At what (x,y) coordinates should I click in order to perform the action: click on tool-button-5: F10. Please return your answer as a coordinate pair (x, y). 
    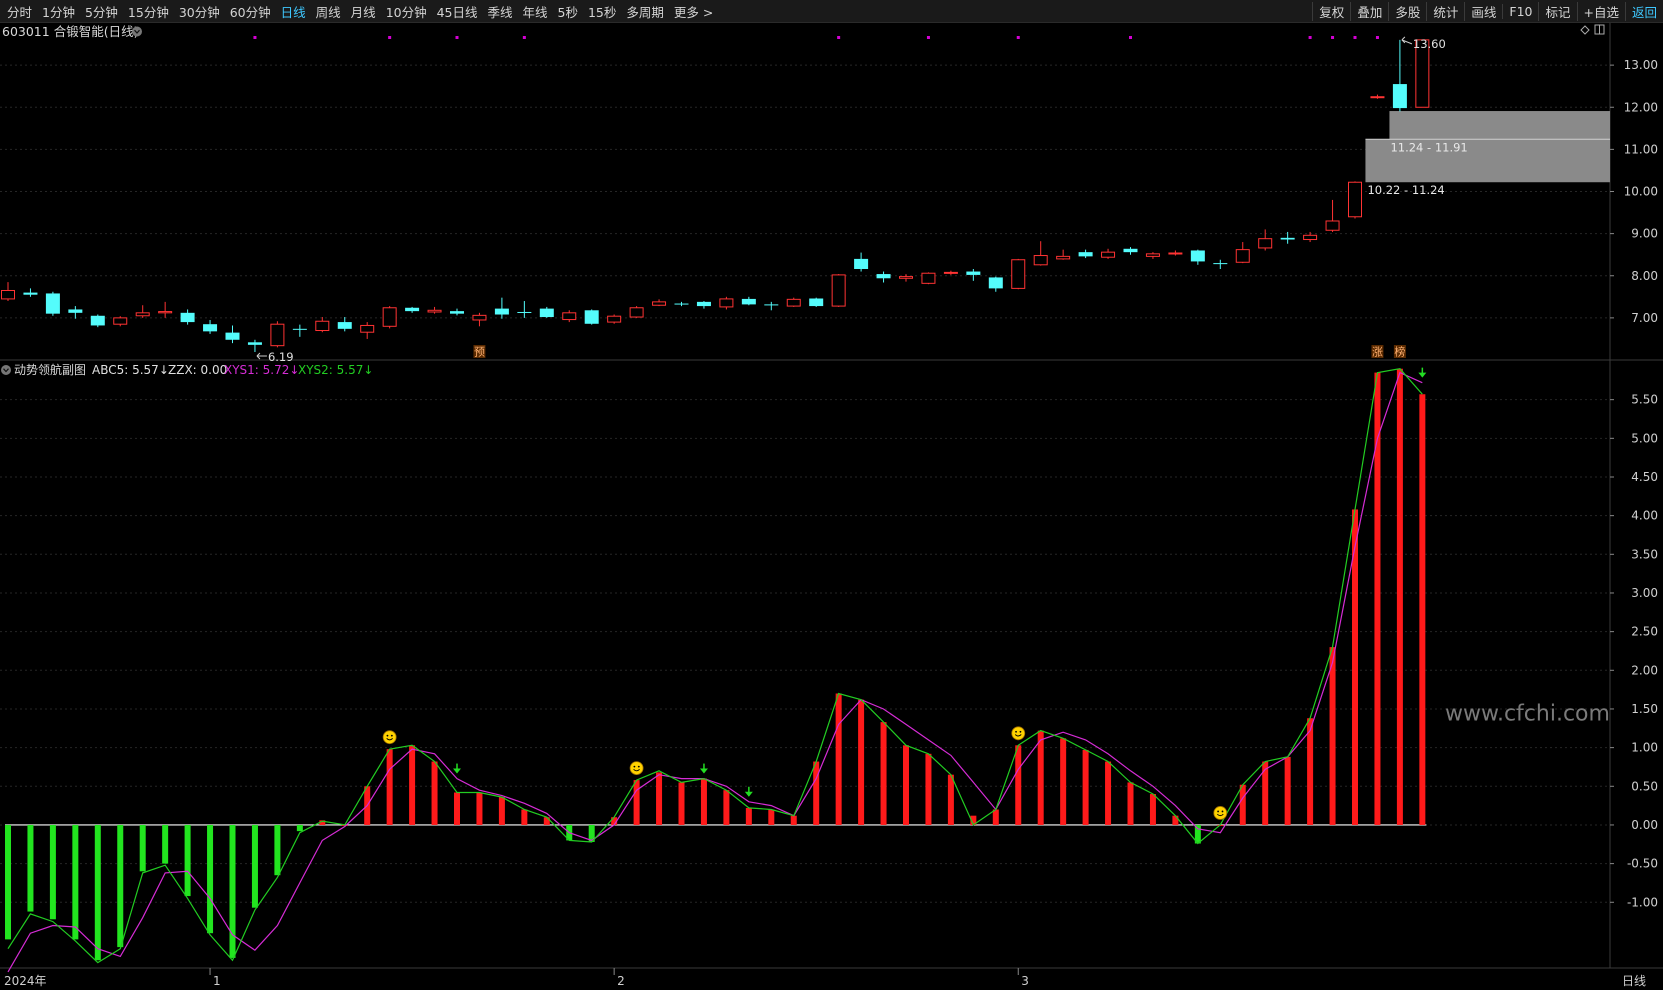
    Looking at the image, I should click on (1520, 11).